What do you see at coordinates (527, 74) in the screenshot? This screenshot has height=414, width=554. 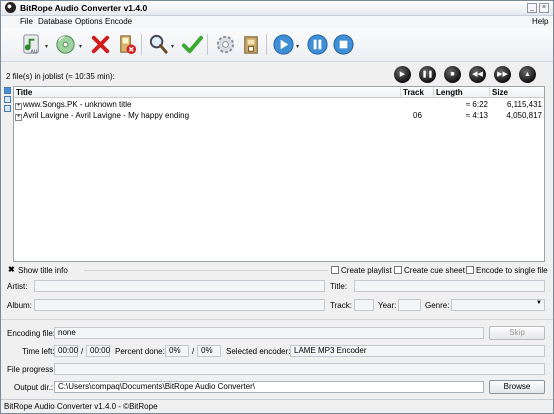 I see `player-eject-icon: ▲` at bounding box center [527, 74].